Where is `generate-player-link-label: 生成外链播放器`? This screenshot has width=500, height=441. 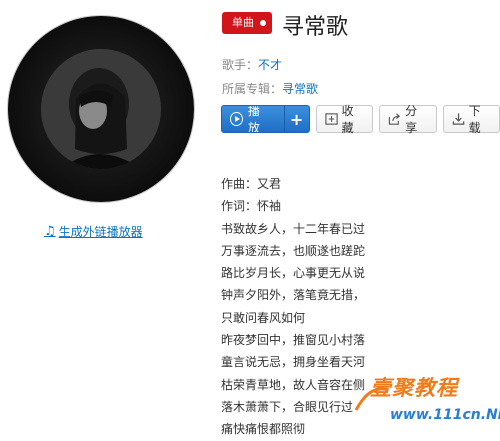
generate-player-link-label: 生成外链播放器 is located at coordinates (101, 231).